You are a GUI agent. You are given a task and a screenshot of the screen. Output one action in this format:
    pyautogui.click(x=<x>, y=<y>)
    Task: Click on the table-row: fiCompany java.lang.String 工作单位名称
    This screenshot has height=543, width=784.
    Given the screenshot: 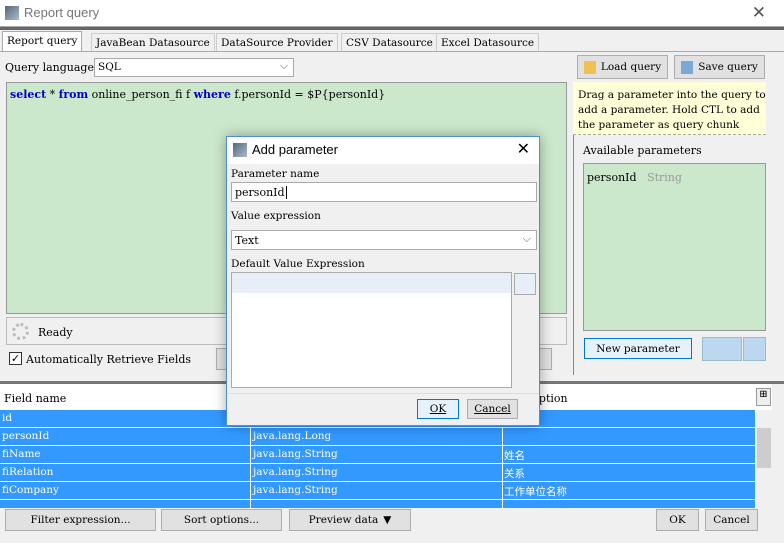 What is the action you would take?
    pyautogui.click(x=377, y=491)
    